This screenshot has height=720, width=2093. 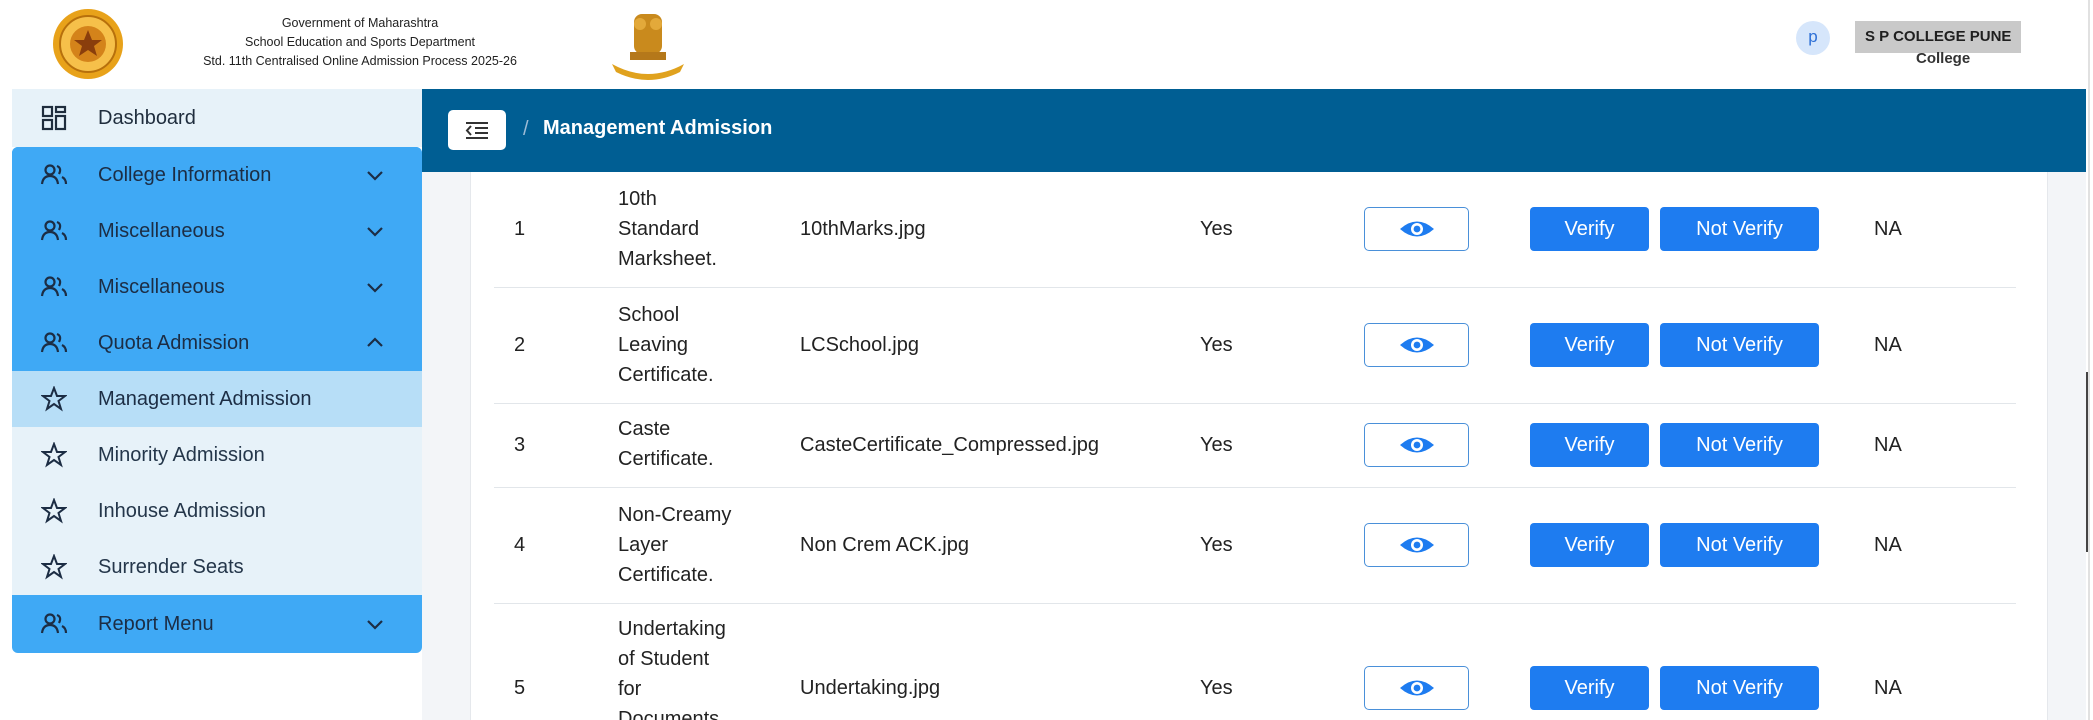 I want to click on file-name: Undertaking.jpg, so click(x=870, y=688).